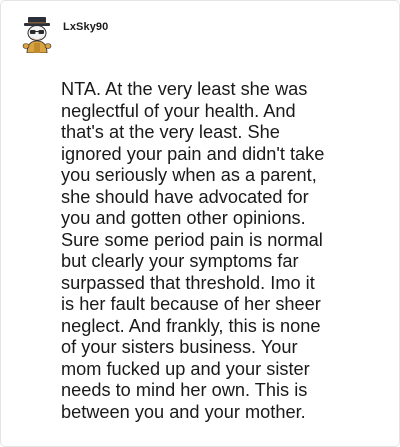 This screenshot has height=447, width=400. Describe the element at coordinates (185, 368) in the screenshot. I see `comment-line: mom fucked up and your sister` at that location.